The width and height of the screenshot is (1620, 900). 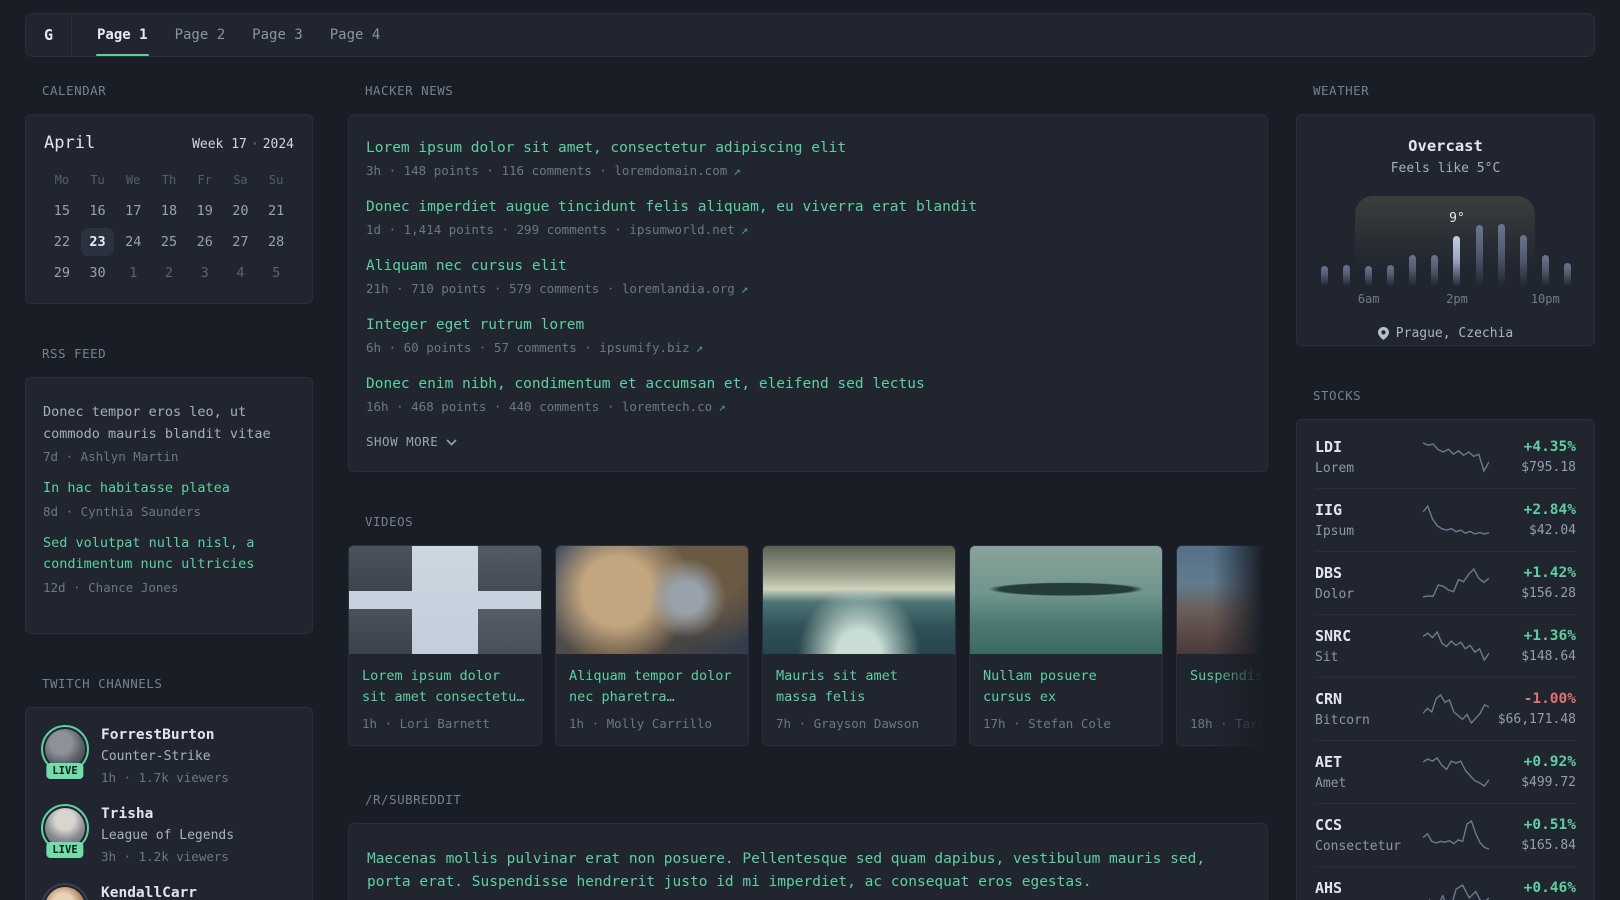 I want to click on hn-show-more-button: SHOW MORE, so click(x=411, y=441).